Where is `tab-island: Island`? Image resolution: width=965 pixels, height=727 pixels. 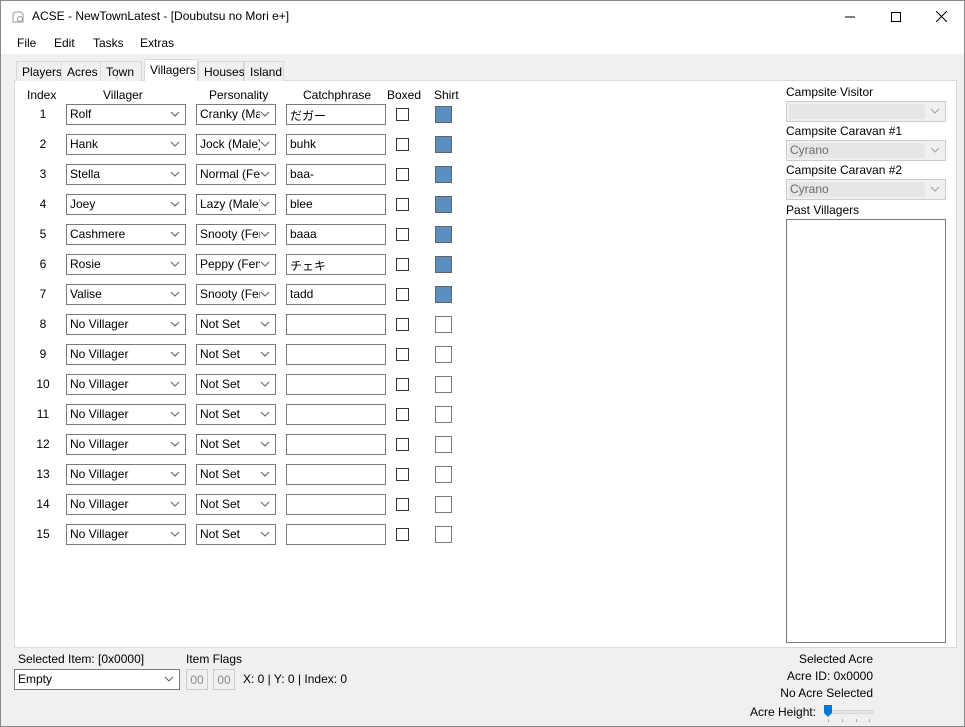
tab-island: Island is located at coordinates (264, 71).